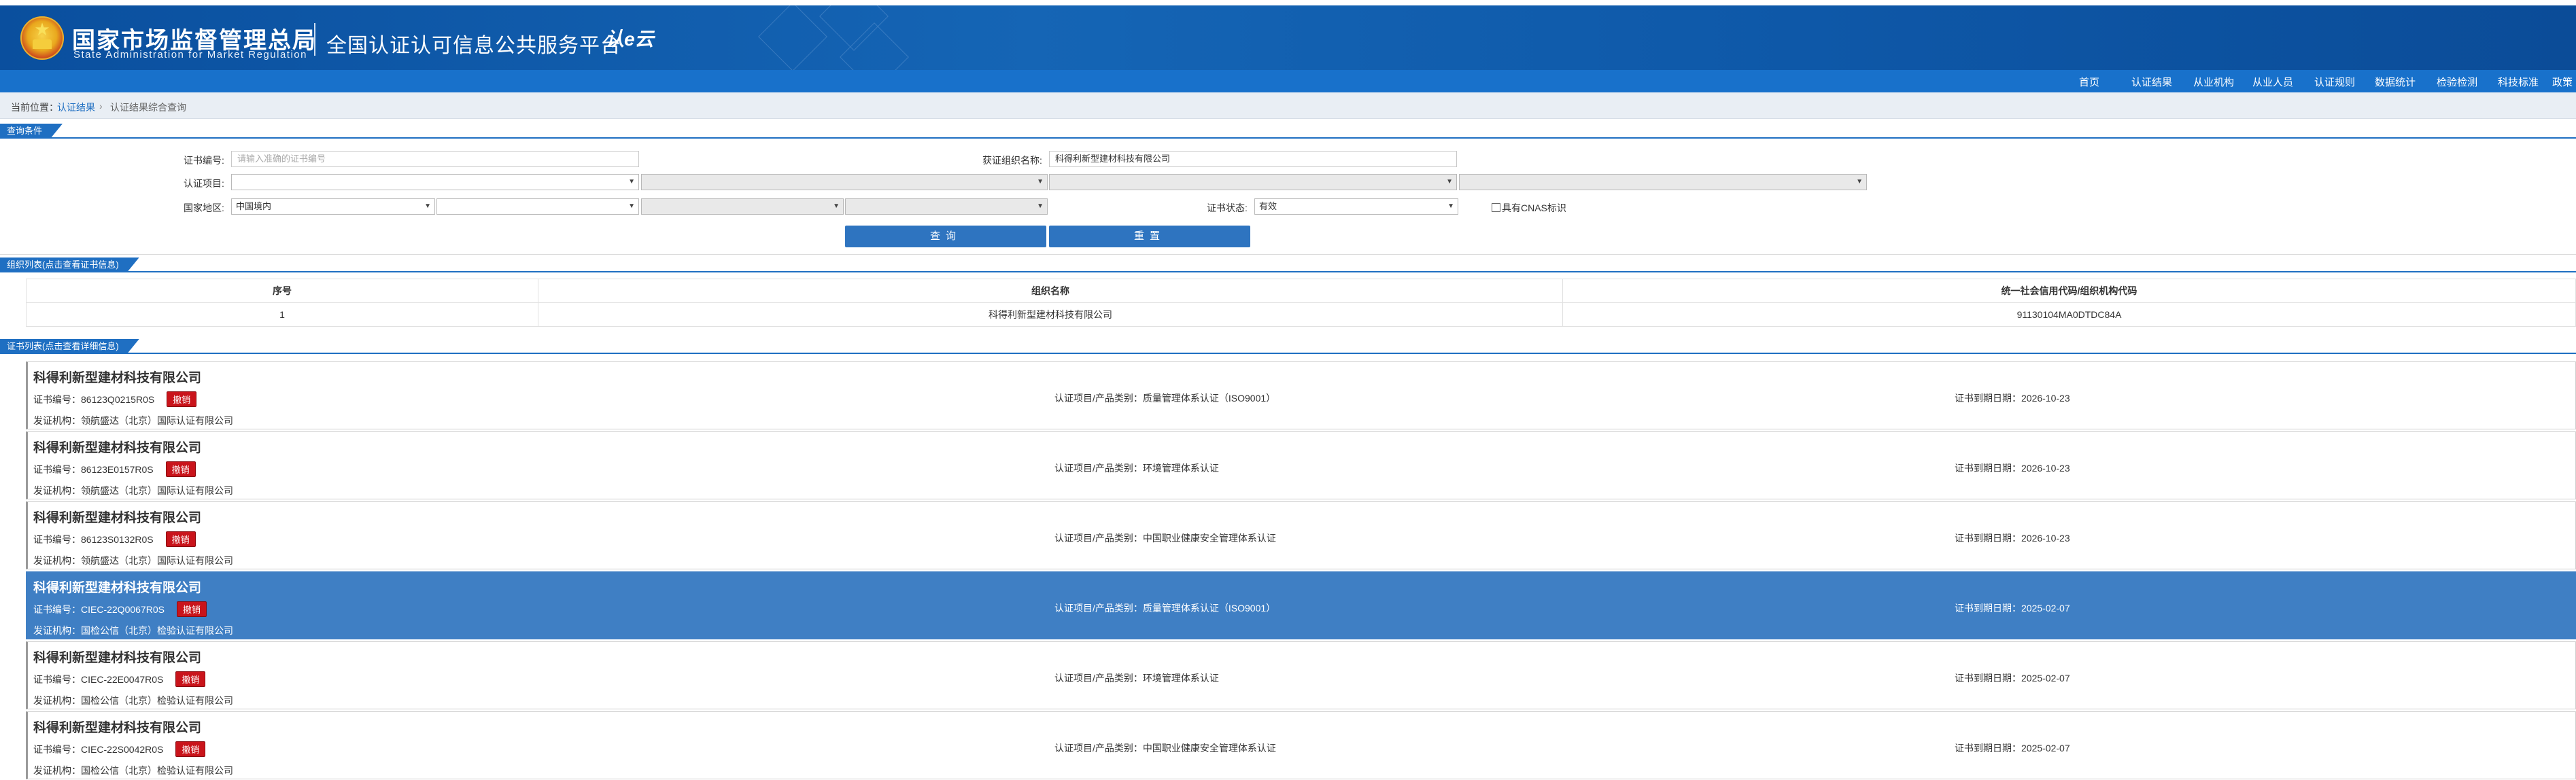 Image resolution: width=2576 pixels, height=780 pixels. What do you see at coordinates (120, 609) in the screenshot?
I see `cert-number: 证书编号：CIEC-22Q0067R0S 撤销` at bounding box center [120, 609].